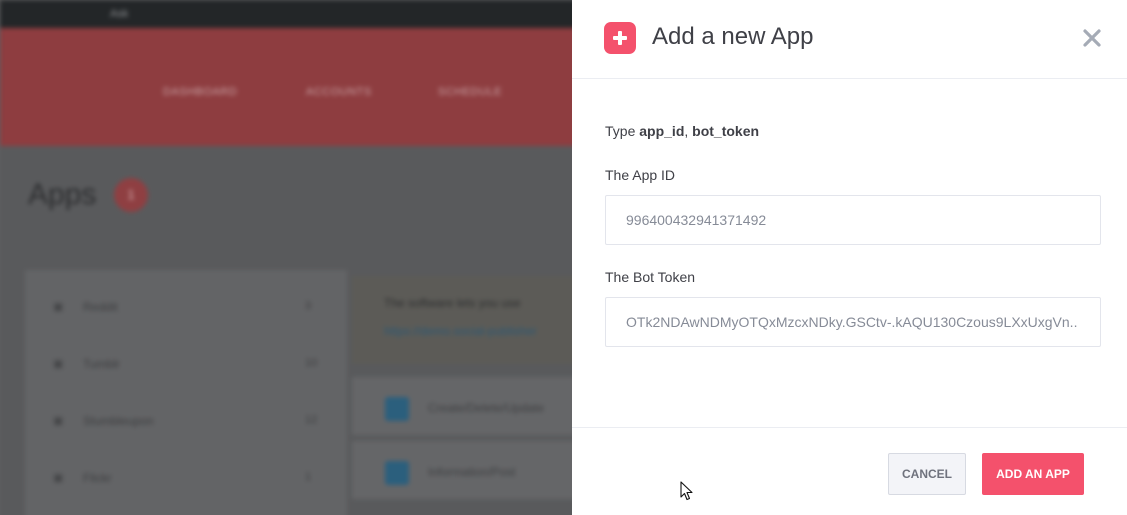 The image size is (1127, 515). What do you see at coordinates (686, 491) in the screenshot?
I see `mouse-pointer-icon` at bounding box center [686, 491].